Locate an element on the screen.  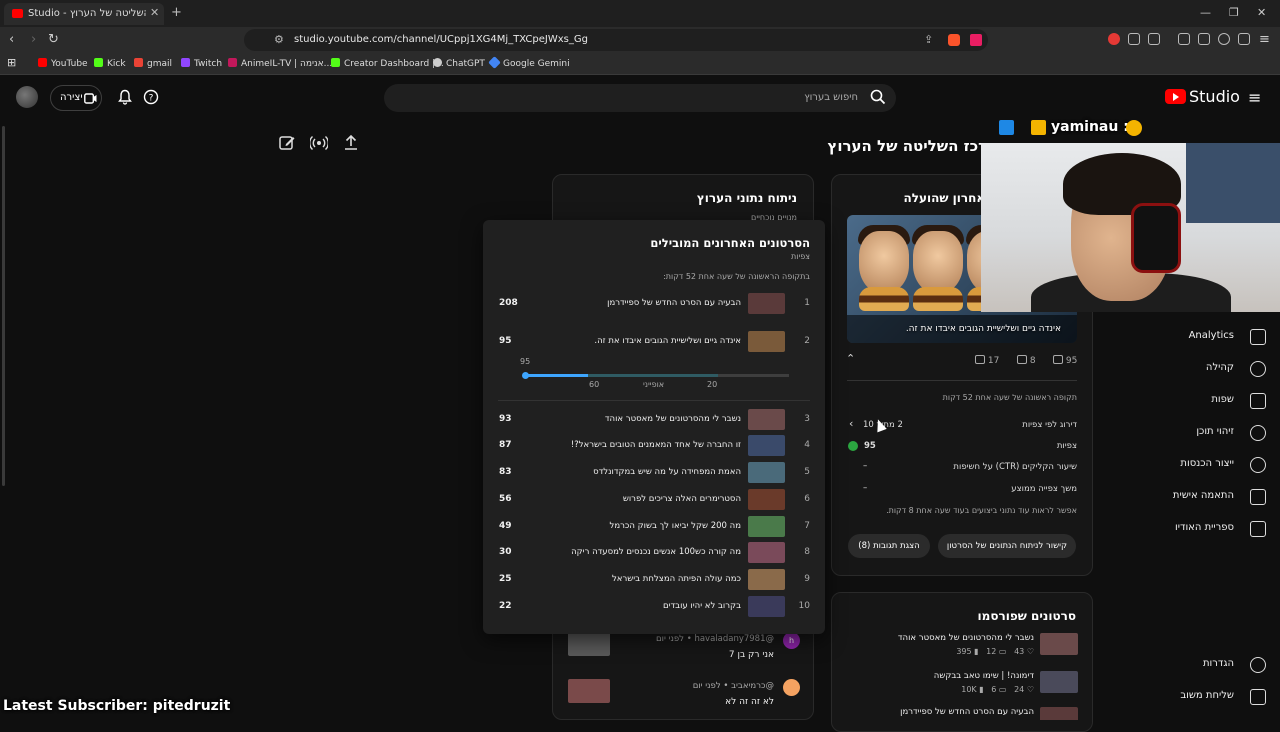
avatar is located at coordinates (27, 97).